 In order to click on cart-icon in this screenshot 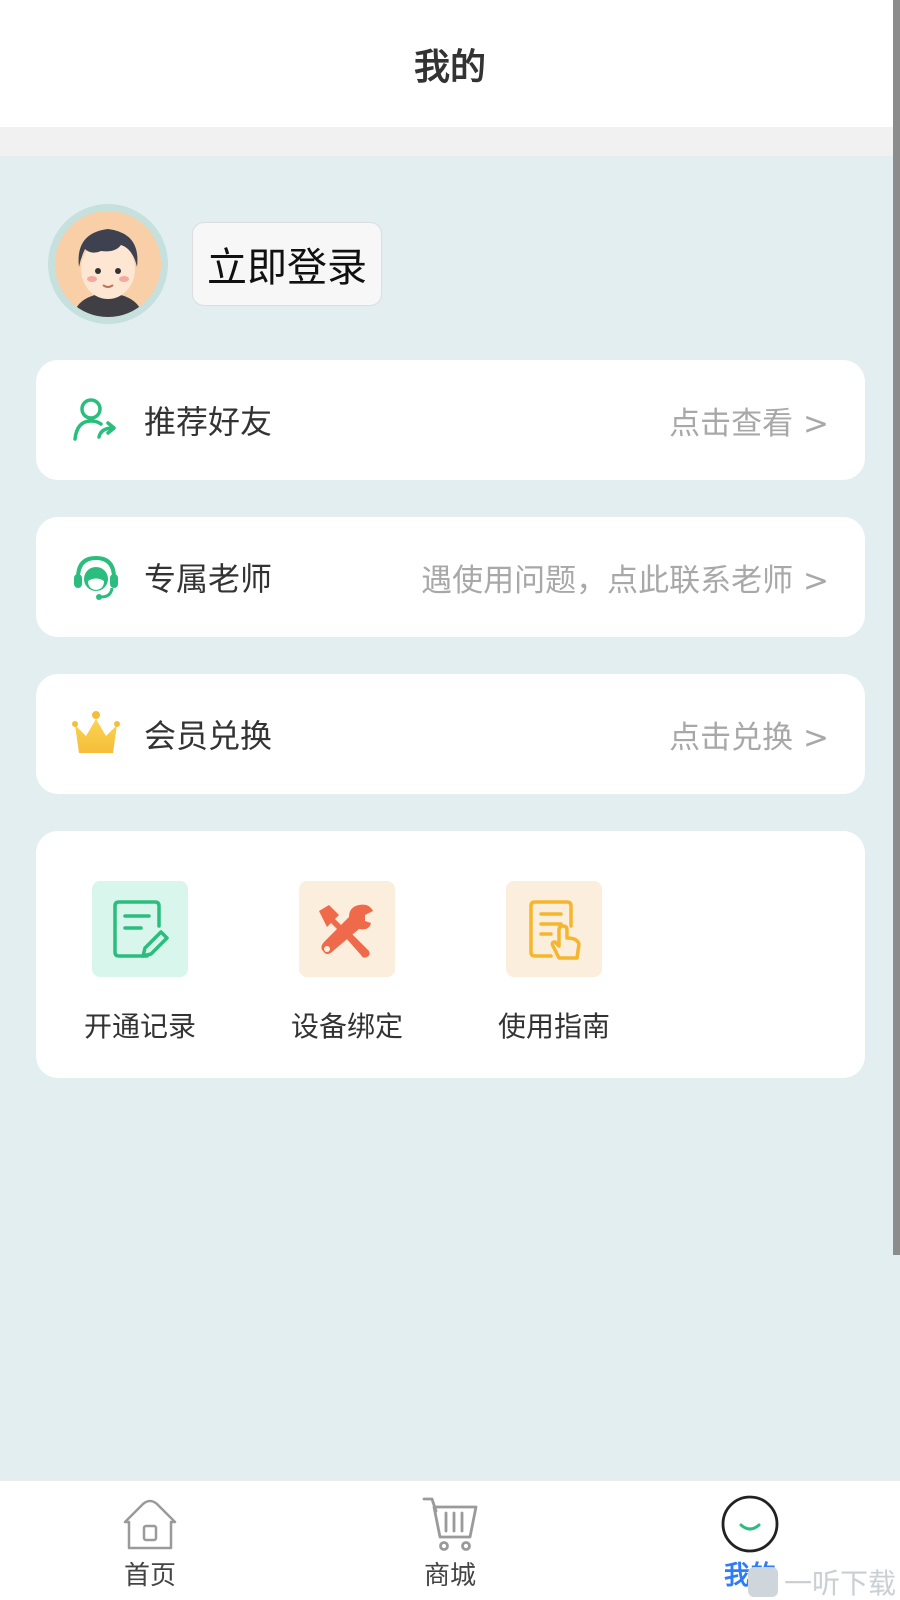, I will do `click(450, 1524)`.